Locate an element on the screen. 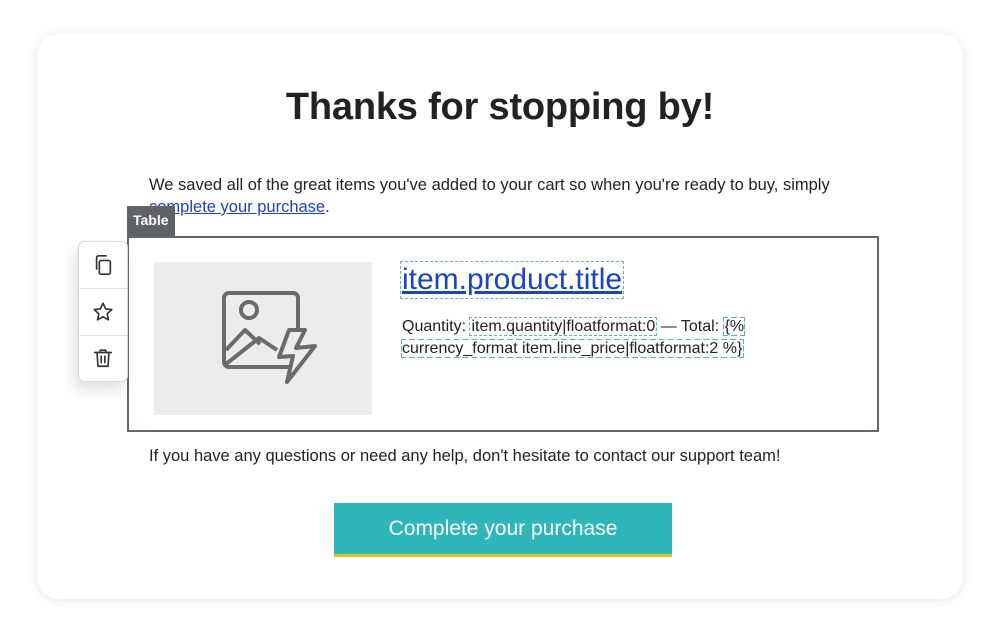  product-image-placeholder is located at coordinates (263, 338).